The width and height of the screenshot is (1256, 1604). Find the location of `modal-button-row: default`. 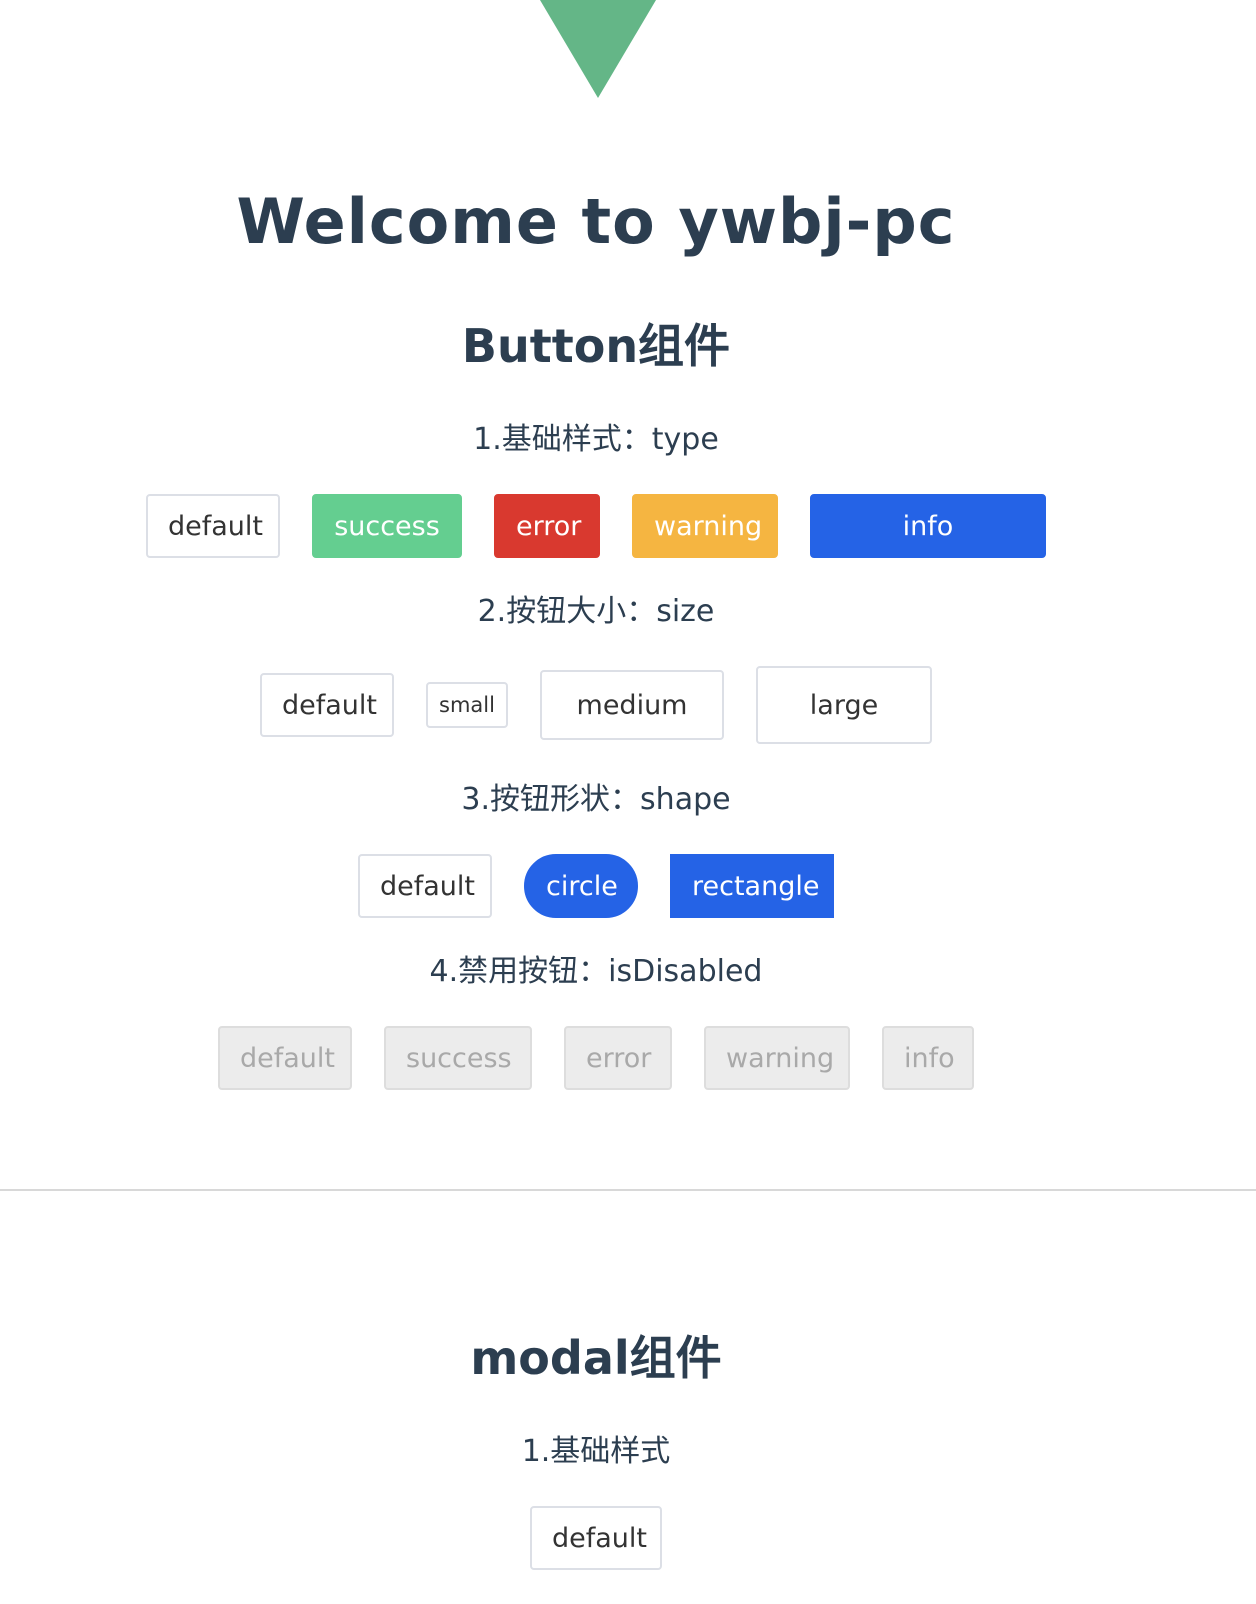

modal-button-row: default is located at coordinates (596, 1538).